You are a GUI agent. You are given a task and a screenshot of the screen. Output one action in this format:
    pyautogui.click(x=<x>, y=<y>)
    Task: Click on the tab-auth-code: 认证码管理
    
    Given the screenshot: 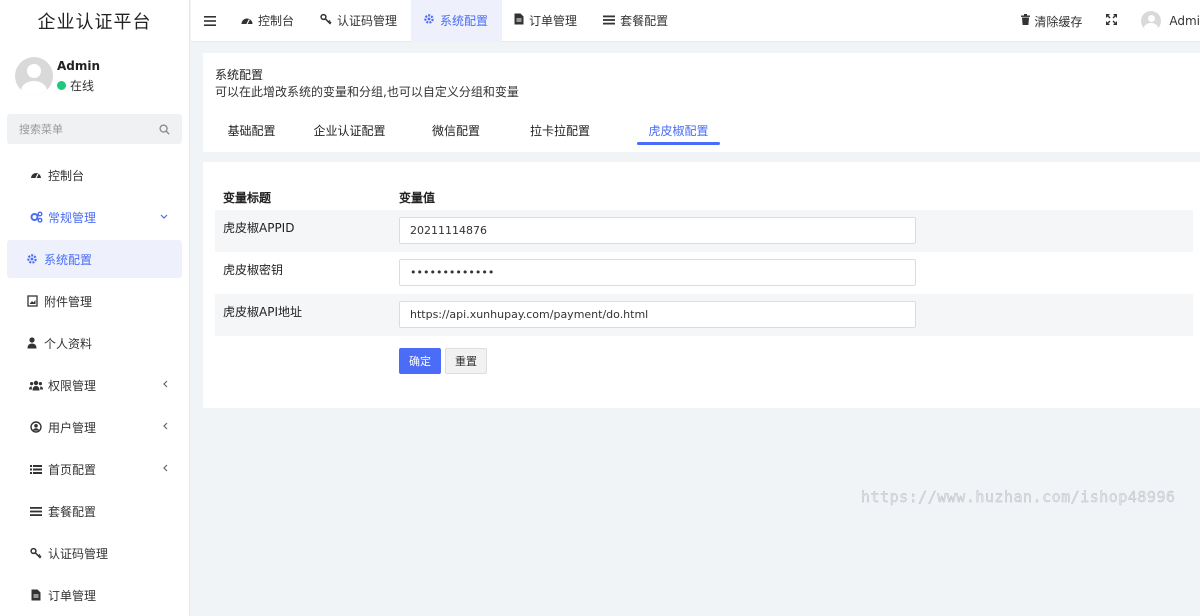 What is the action you would take?
    pyautogui.click(x=359, y=21)
    